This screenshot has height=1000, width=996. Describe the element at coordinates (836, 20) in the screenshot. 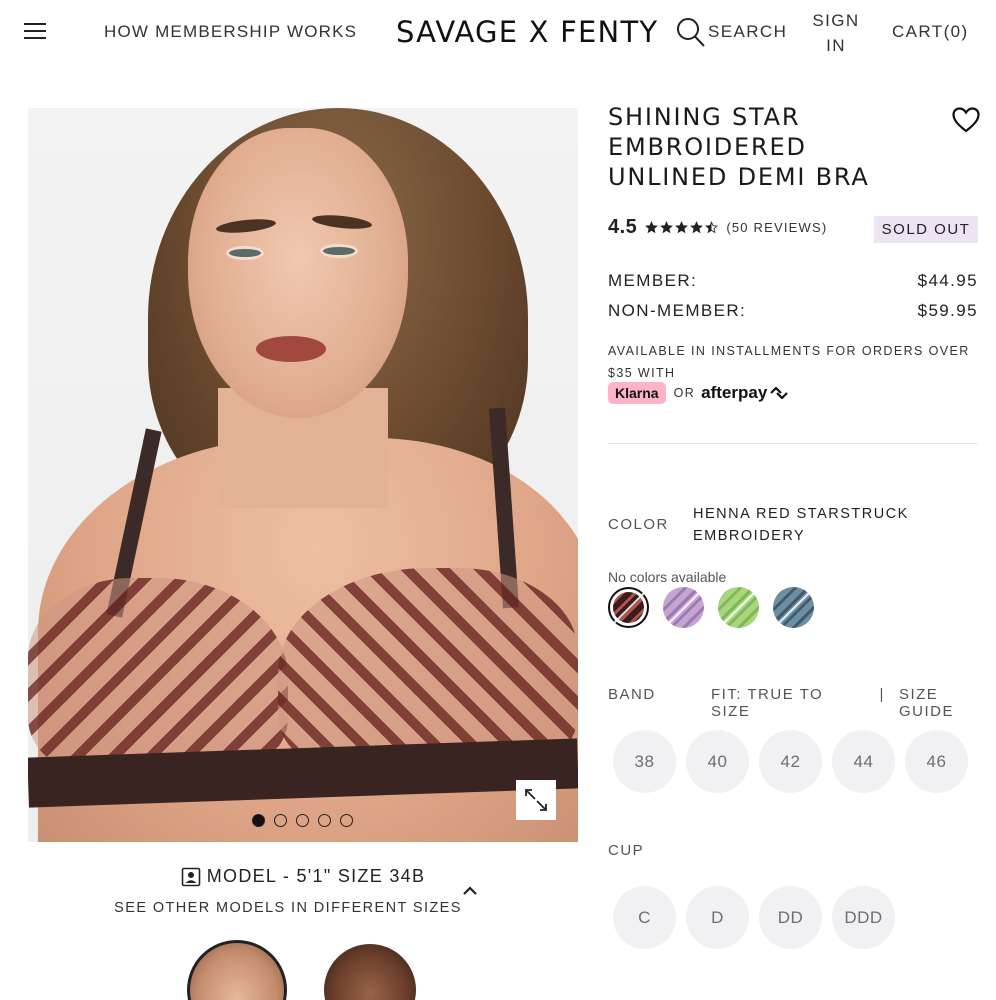

I see `sign-in-line1: SIGN` at that location.